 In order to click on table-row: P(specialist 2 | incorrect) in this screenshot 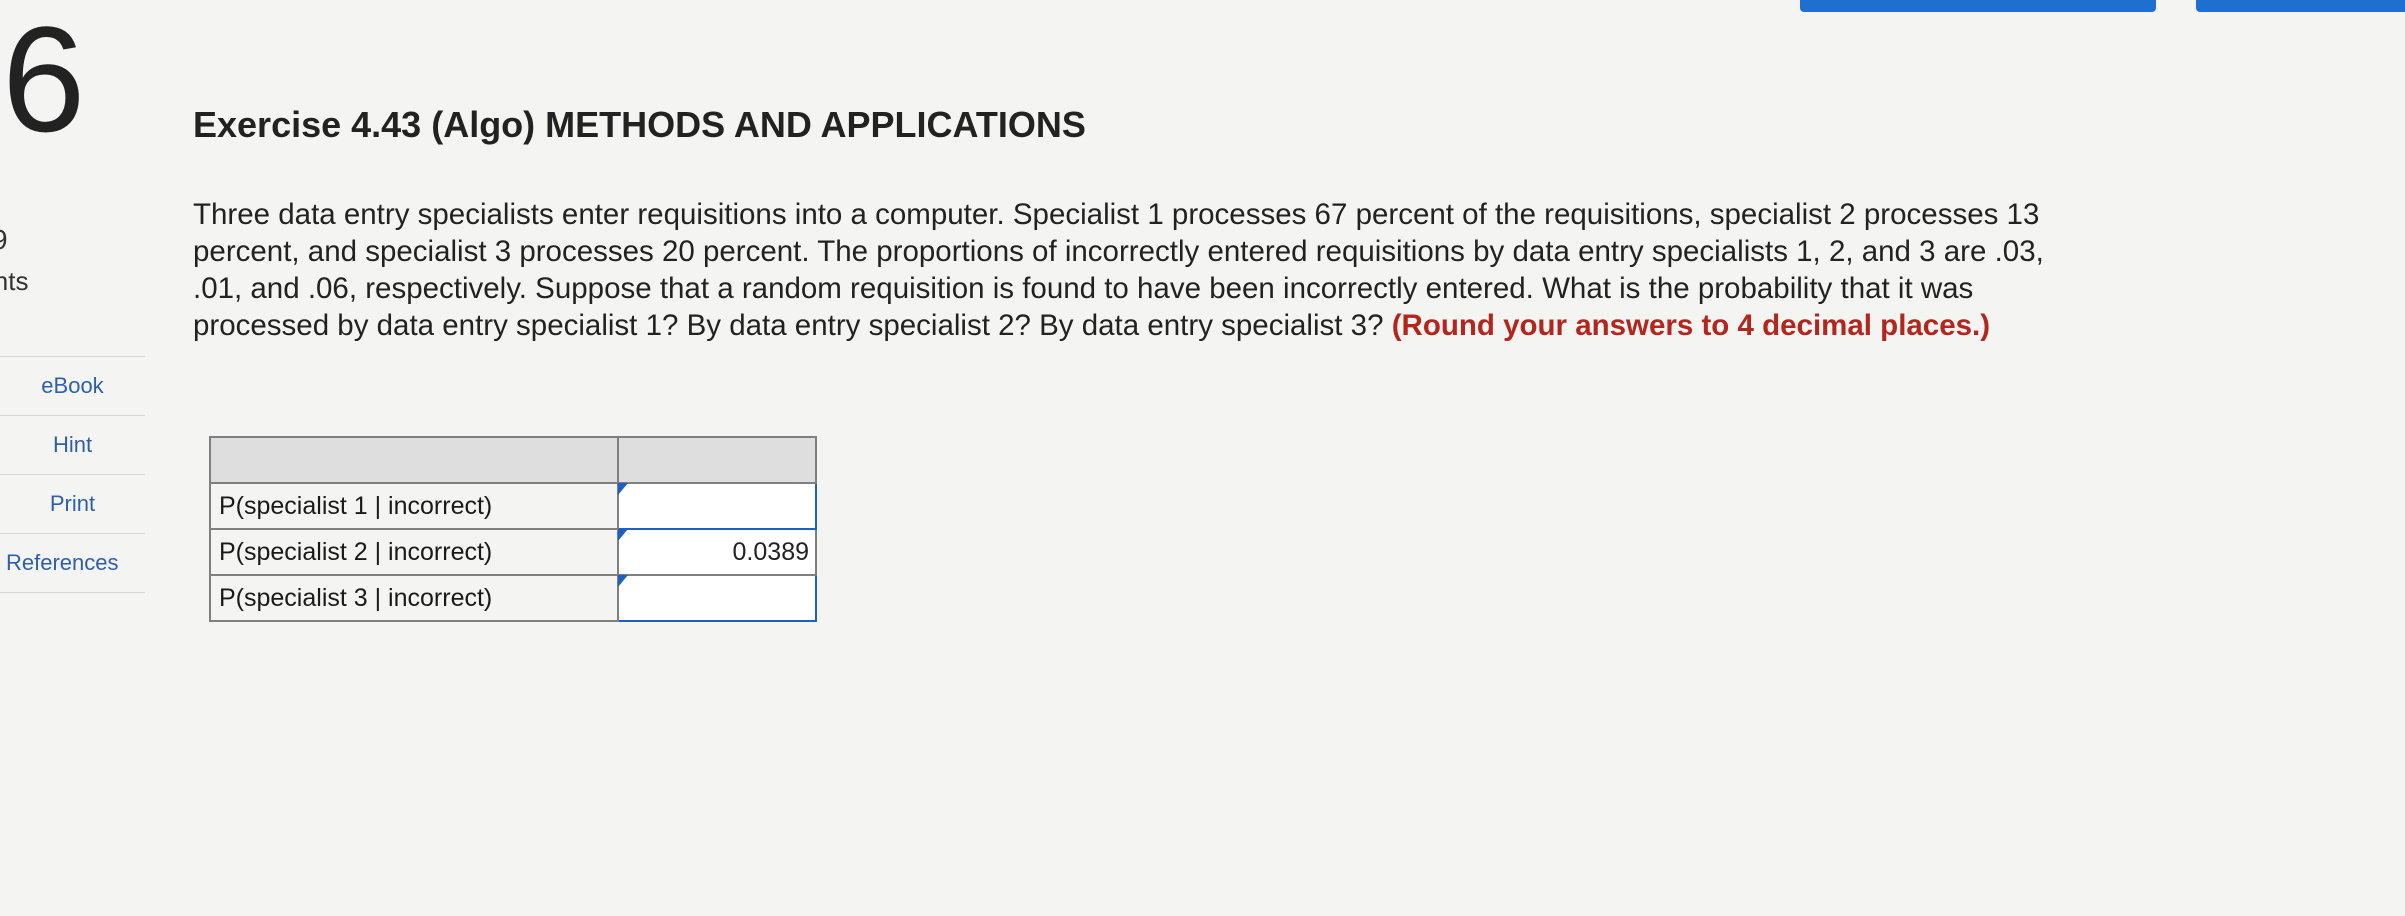, I will do `click(513, 552)`.